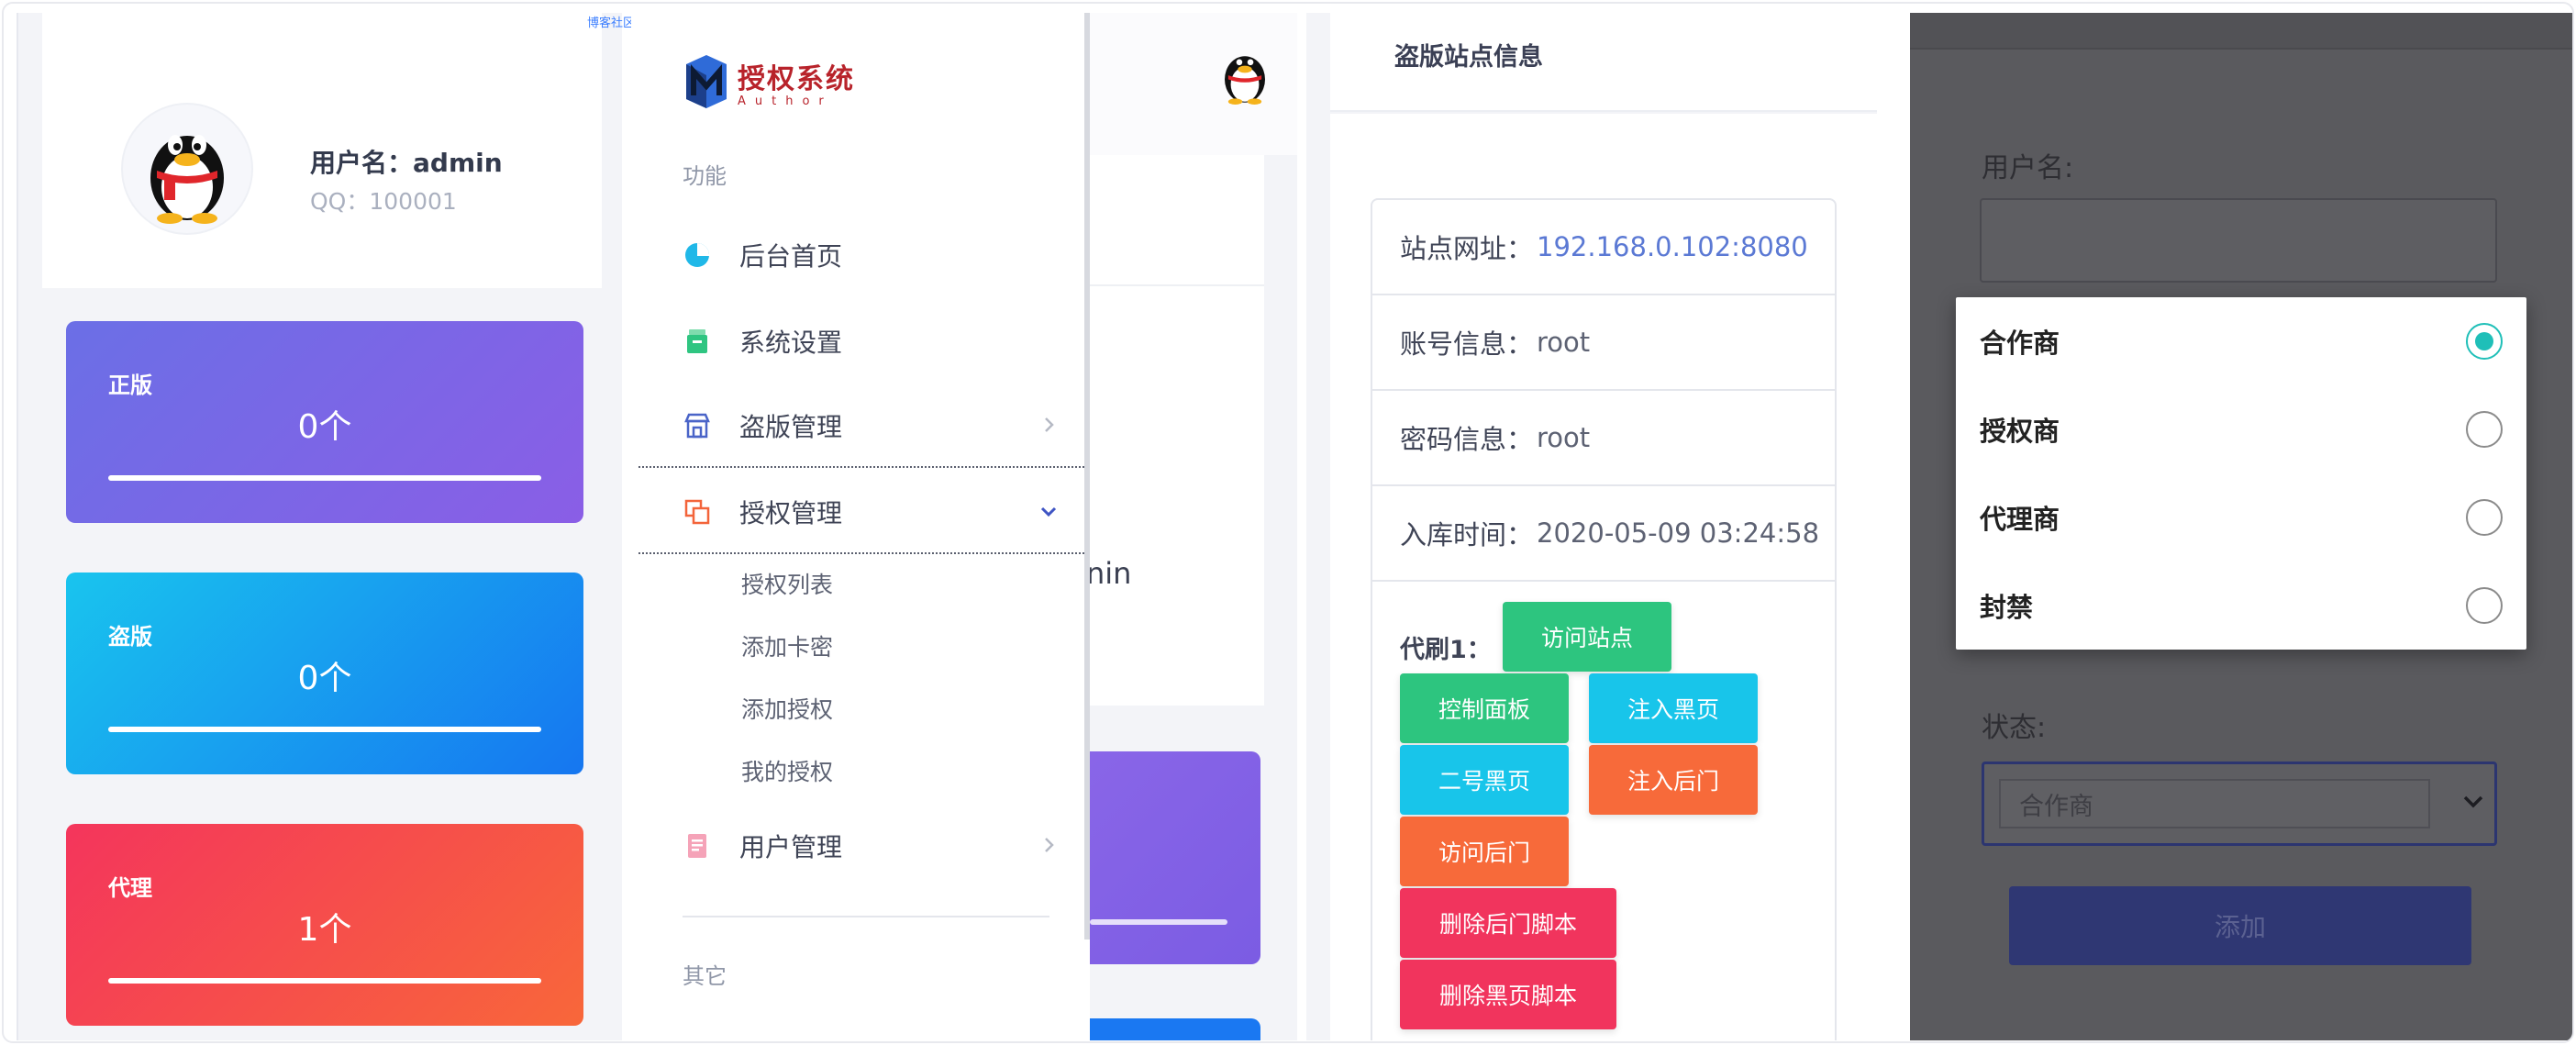  Describe the element at coordinates (787, 770) in the screenshot. I see `submenu-item-my-license: 我的授权` at that location.